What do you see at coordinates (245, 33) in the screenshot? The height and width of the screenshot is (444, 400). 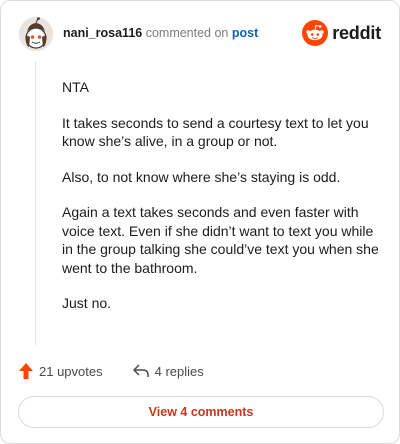 I see `post-link: post` at bounding box center [245, 33].